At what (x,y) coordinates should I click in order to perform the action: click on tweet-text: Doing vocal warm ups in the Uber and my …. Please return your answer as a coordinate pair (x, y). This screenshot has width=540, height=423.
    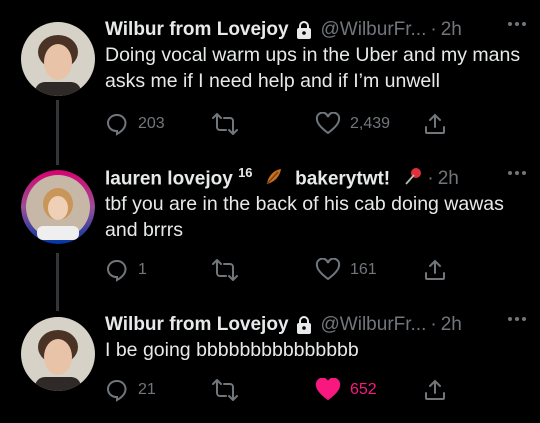
    Looking at the image, I should click on (313, 68).